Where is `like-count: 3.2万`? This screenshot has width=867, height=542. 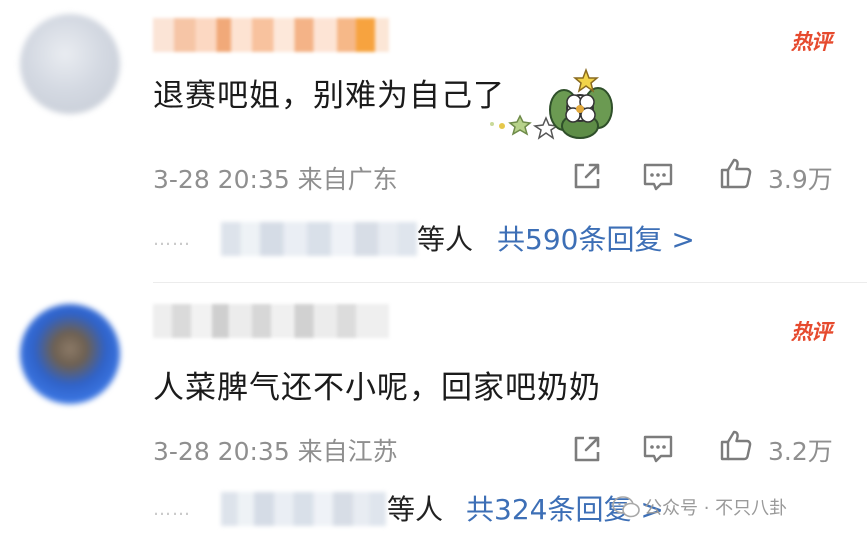 like-count: 3.2万 is located at coordinates (800, 451).